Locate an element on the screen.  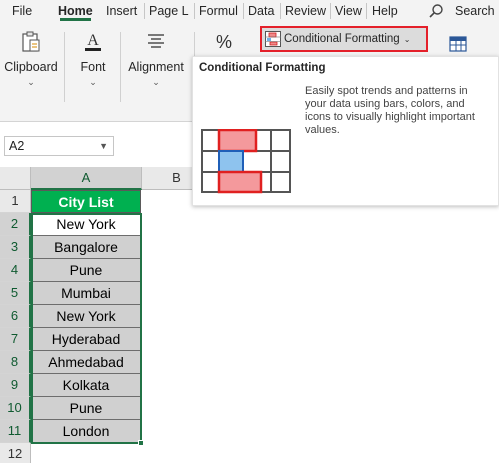
tab-file: File is located at coordinates (22, 11).